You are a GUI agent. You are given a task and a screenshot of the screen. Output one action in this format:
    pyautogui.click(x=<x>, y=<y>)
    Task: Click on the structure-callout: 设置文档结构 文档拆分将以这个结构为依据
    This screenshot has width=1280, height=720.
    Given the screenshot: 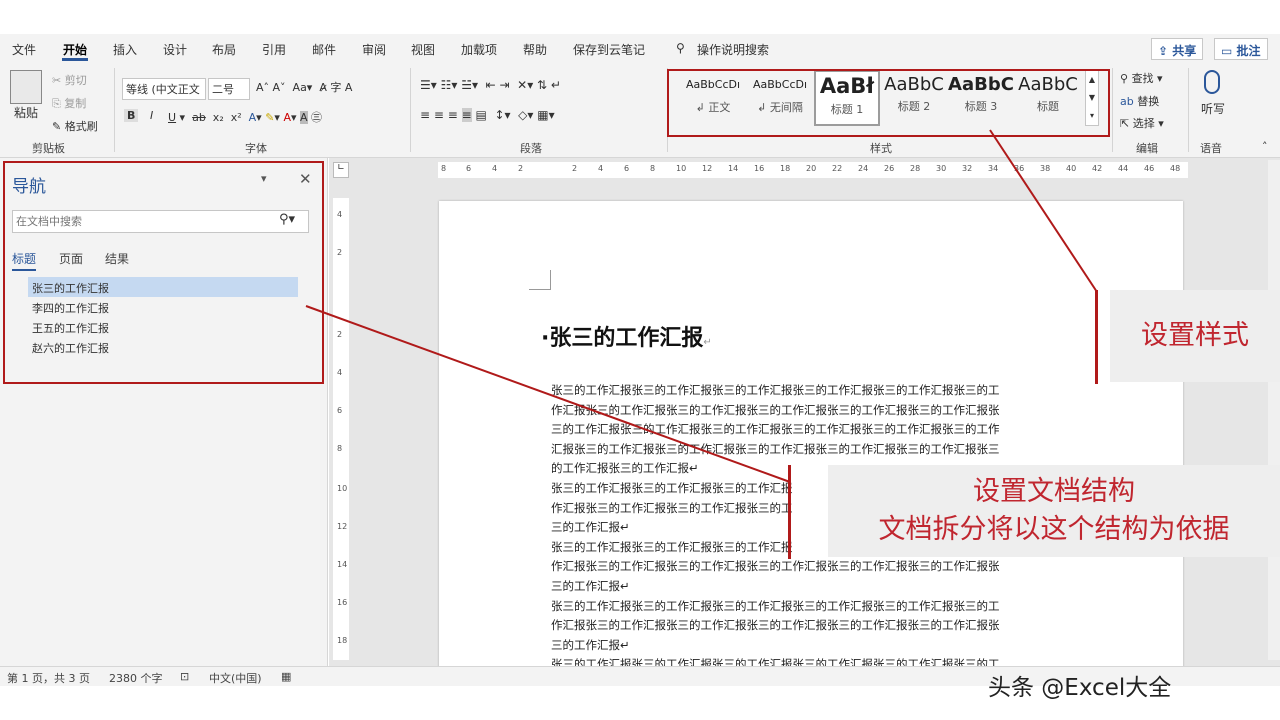 What is the action you would take?
    pyautogui.click(x=1054, y=511)
    